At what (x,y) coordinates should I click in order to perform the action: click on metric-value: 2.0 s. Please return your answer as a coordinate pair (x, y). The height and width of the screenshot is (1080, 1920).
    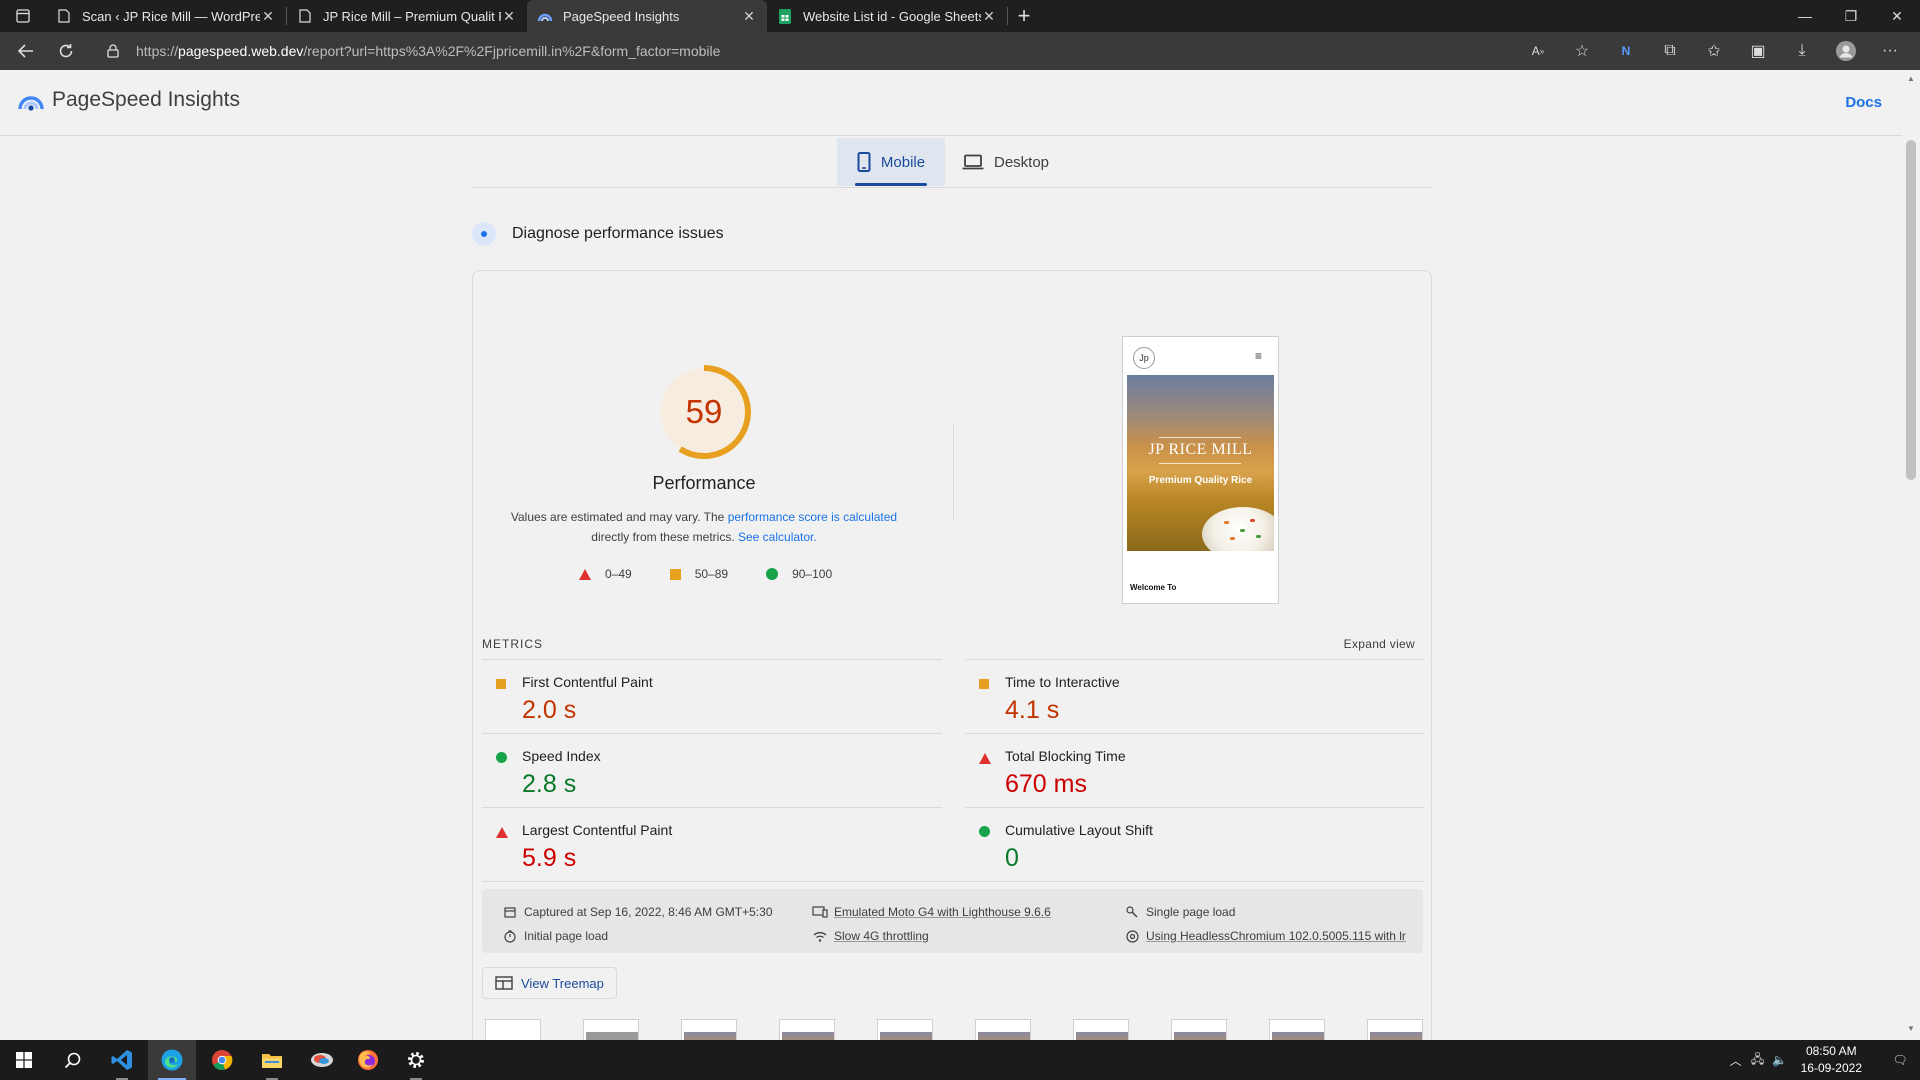
    Looking at the image, I should click on (549, 710).